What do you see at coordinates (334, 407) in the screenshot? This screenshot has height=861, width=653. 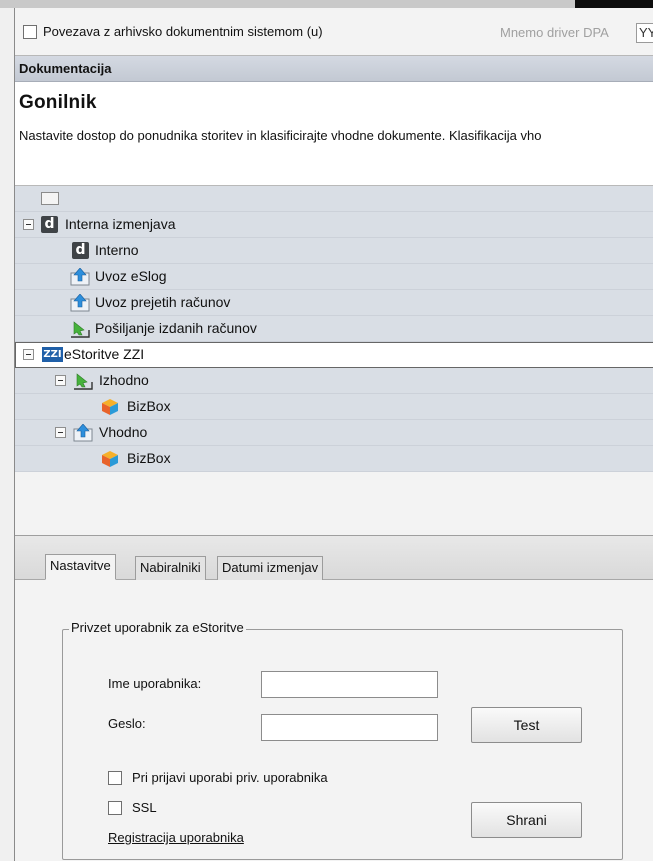 I see `tree-row-bizbox-out: BizBox` at bounding box center [334, 407].